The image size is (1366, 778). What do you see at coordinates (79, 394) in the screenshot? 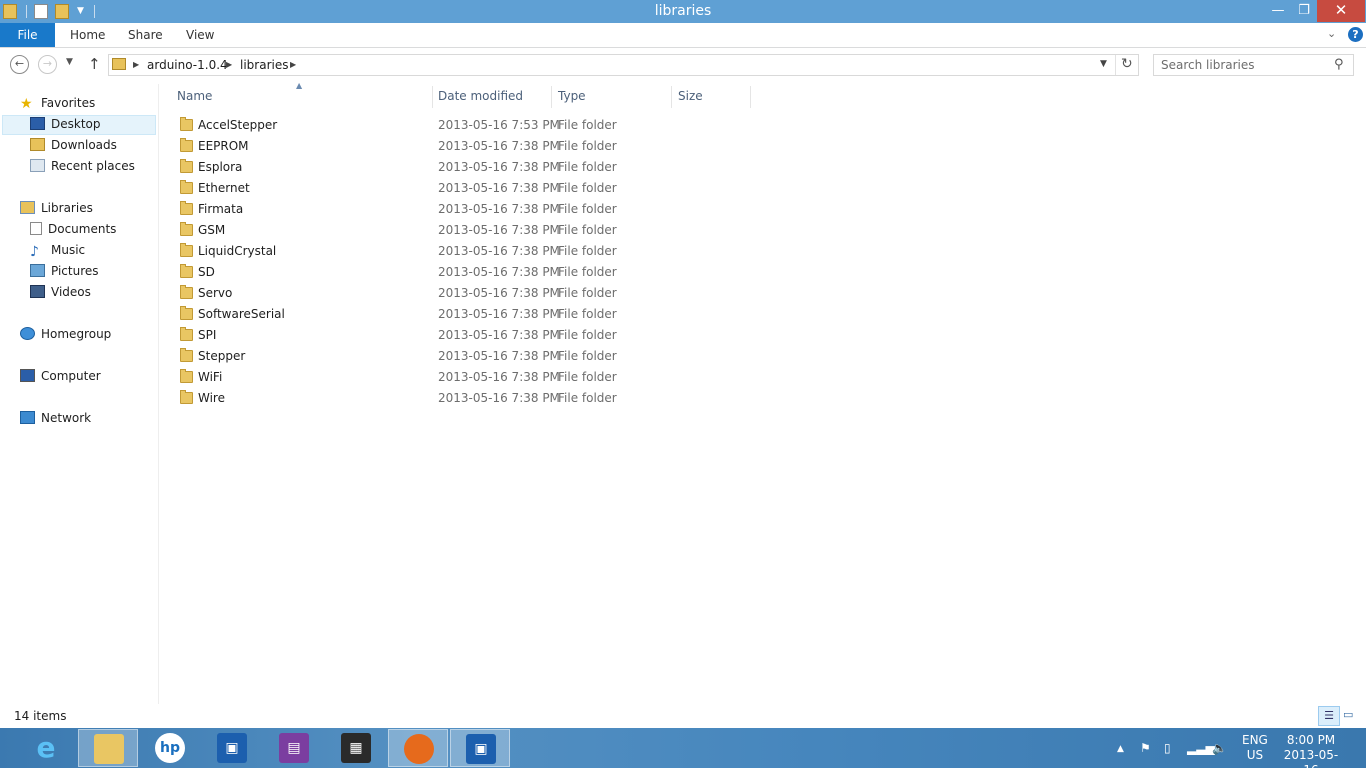
I see `navigation-pane` at bounding box center [79, 394].